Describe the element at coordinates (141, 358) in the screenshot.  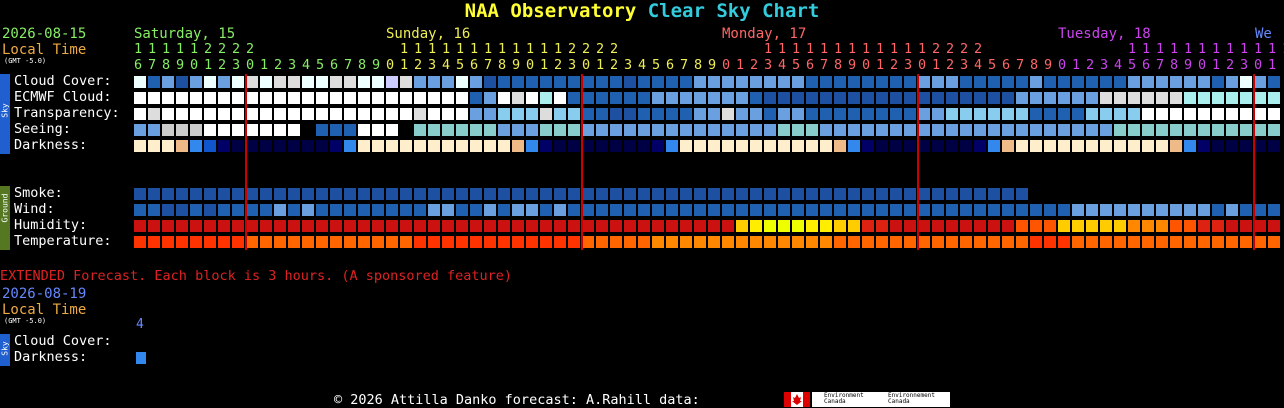
I see `extended-darkness-cell` at that location.